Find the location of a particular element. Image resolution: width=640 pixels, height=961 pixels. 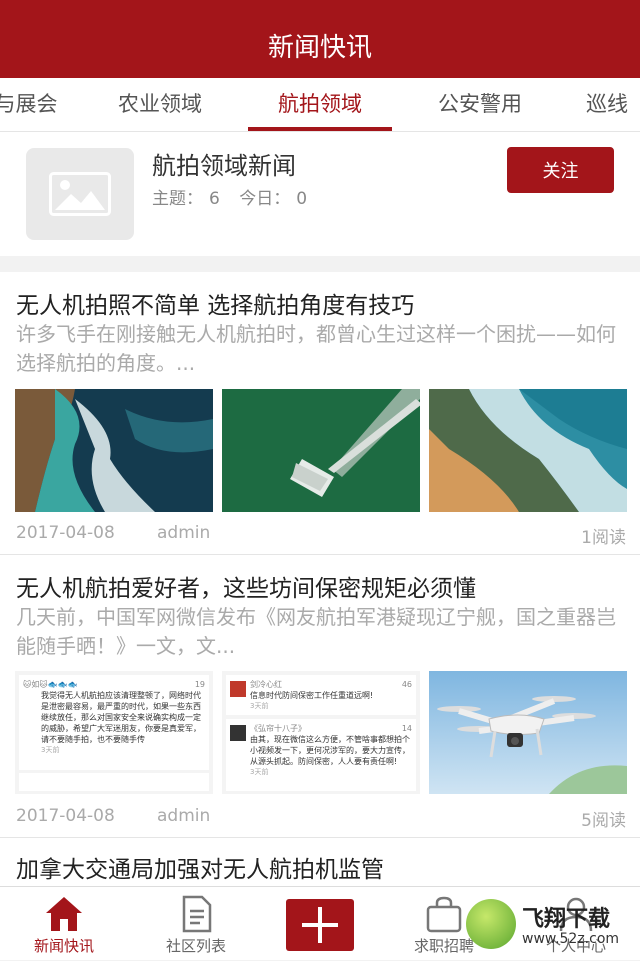

forum-title: 航拍领域新闻 is located at coordinates (224, 166).